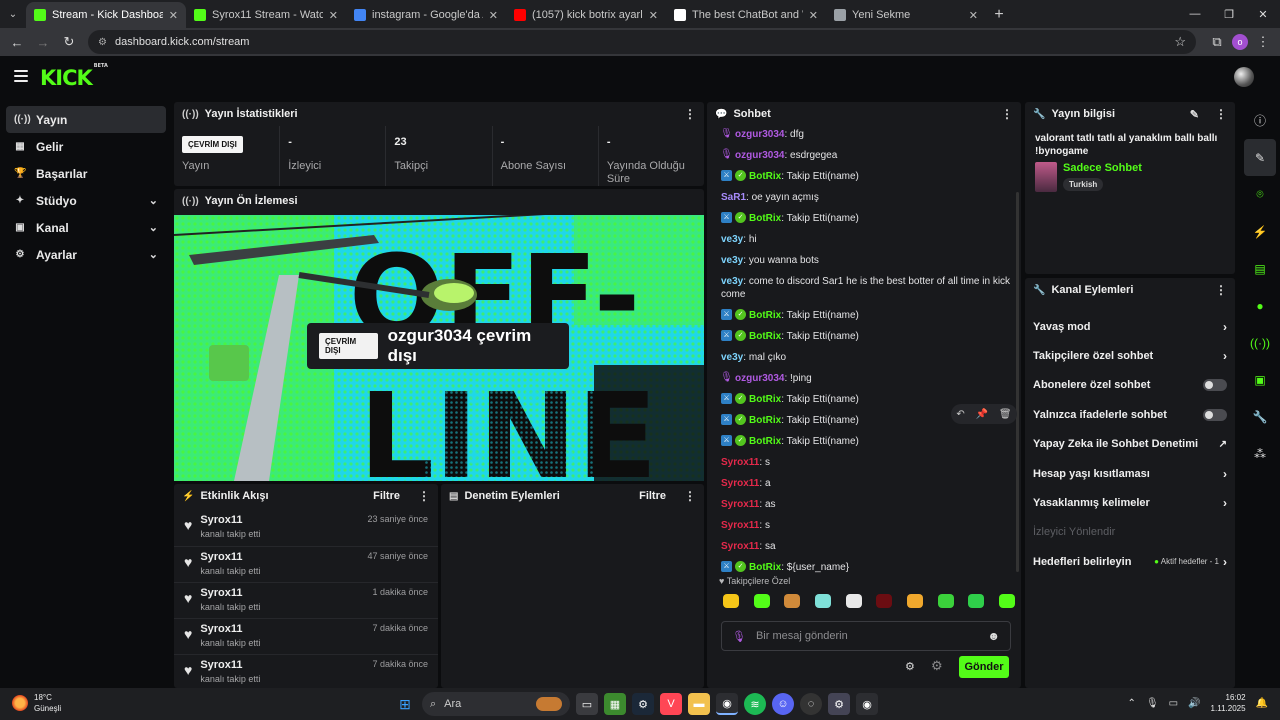 Image resolution: width=1280 pixels, height=720 pixels. I want to click on browser-tab: Stream - Kick Dashboard ✕, so click(106, 15).